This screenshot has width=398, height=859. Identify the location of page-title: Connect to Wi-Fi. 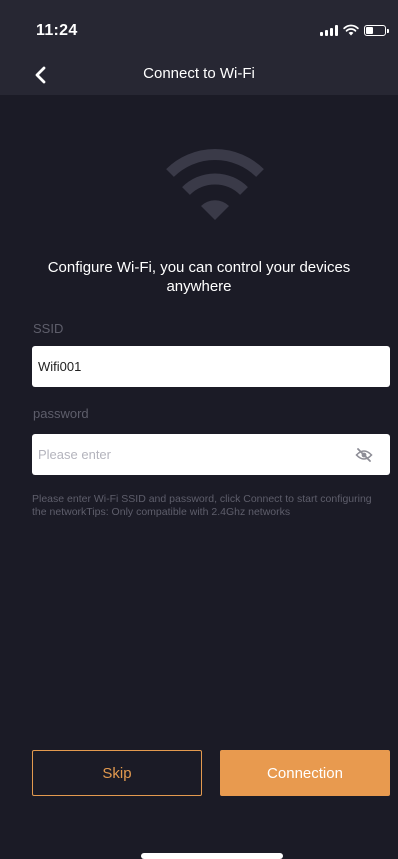
(199, 73).